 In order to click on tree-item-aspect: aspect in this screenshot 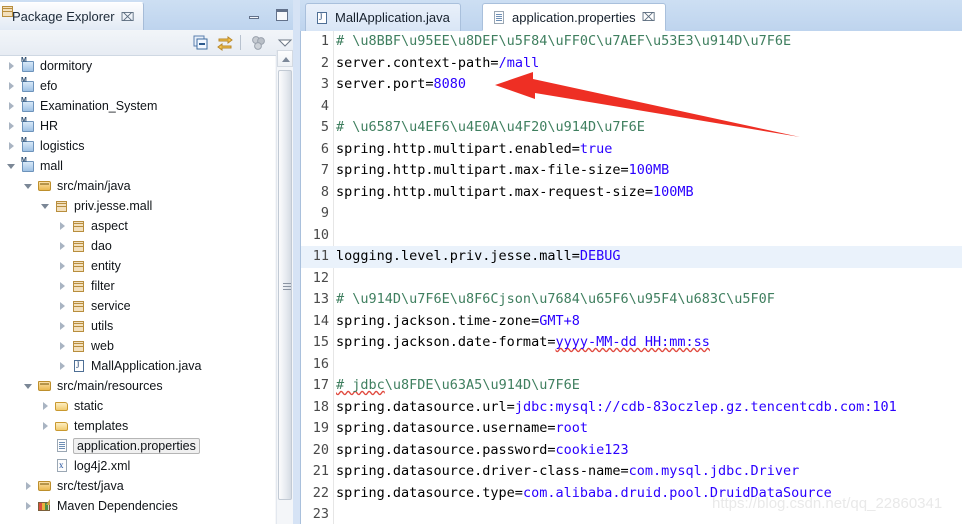, I will do `click(137, 226)`.